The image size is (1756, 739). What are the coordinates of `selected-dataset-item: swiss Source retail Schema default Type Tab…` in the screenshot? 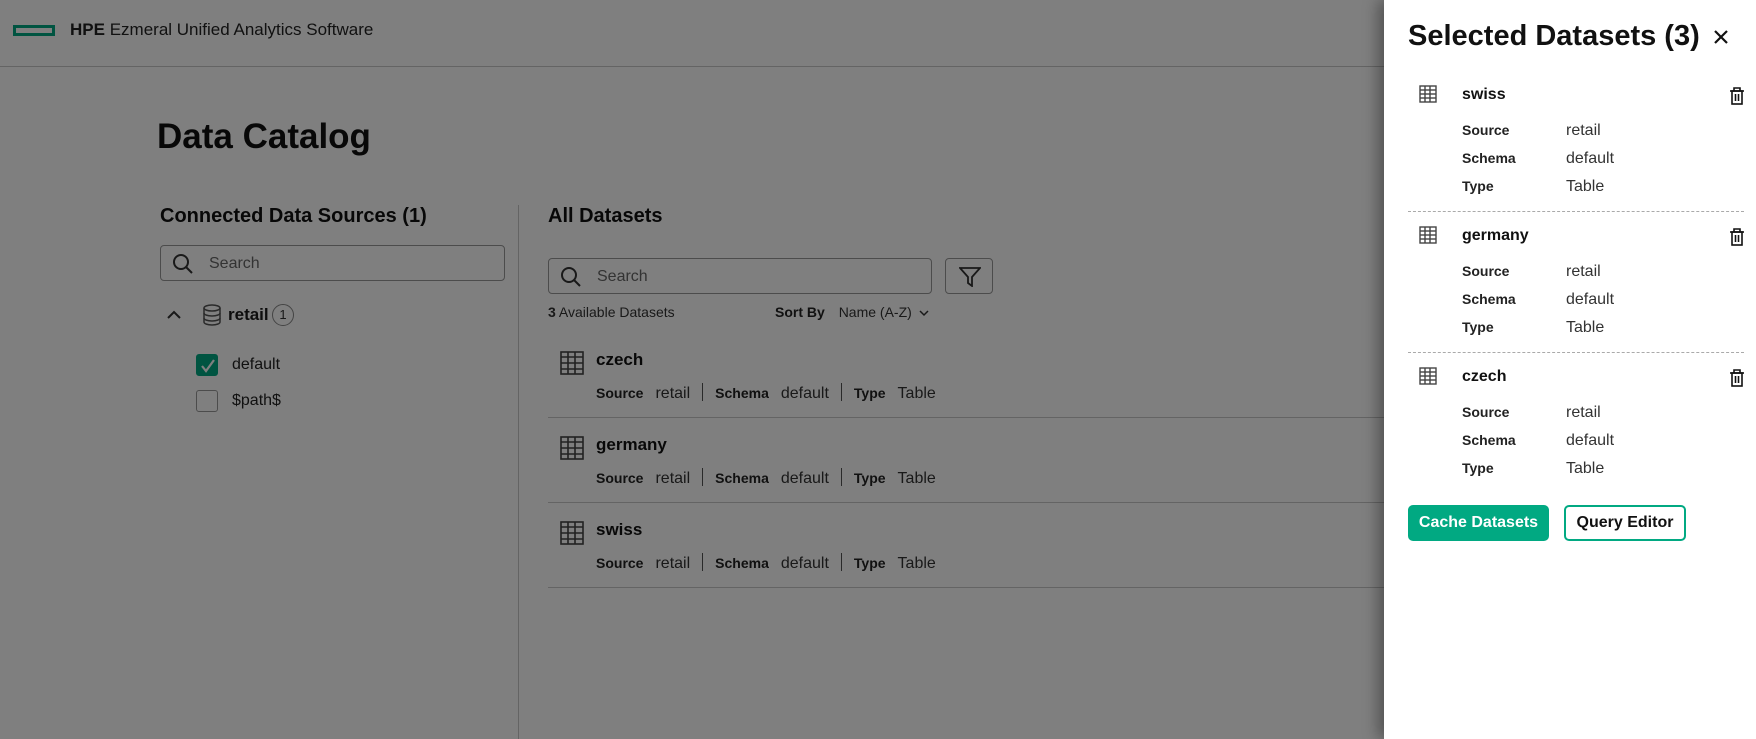 It's located at (1576, 141).